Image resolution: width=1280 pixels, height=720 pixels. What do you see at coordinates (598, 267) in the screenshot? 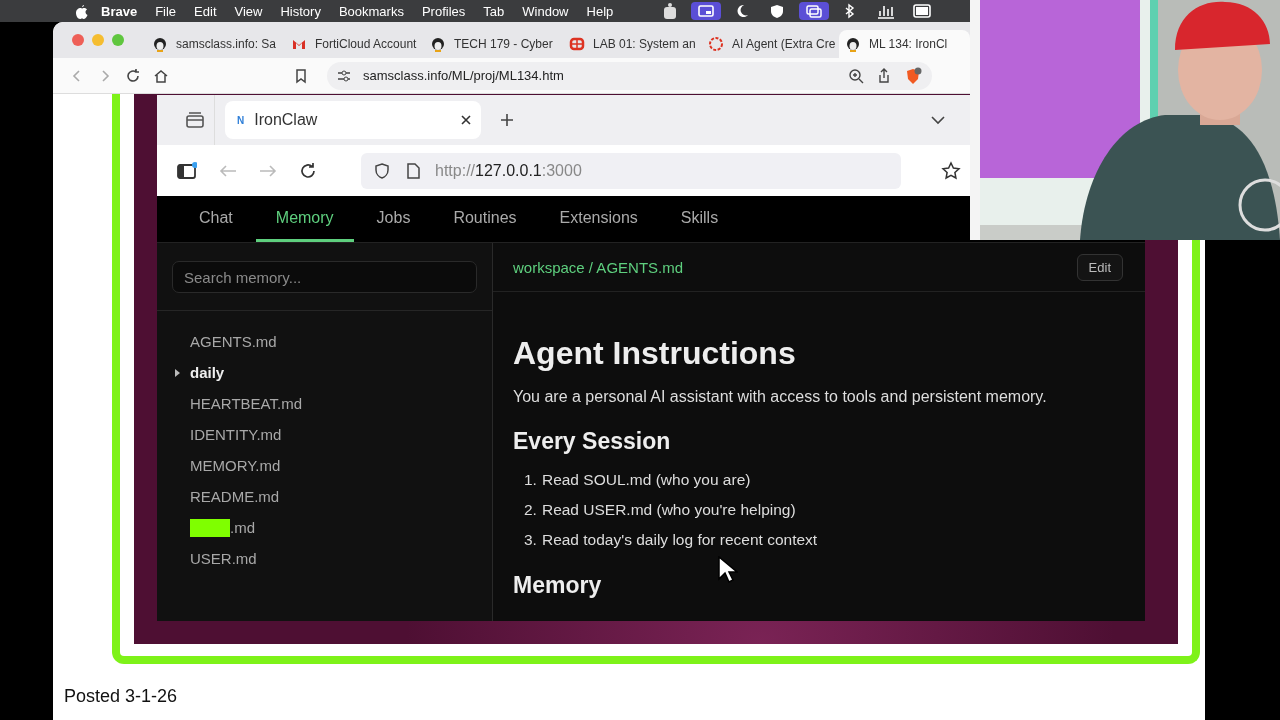
I see `breadcrumb: workspace / AGENTS.md` at bounding box center [598, 267].